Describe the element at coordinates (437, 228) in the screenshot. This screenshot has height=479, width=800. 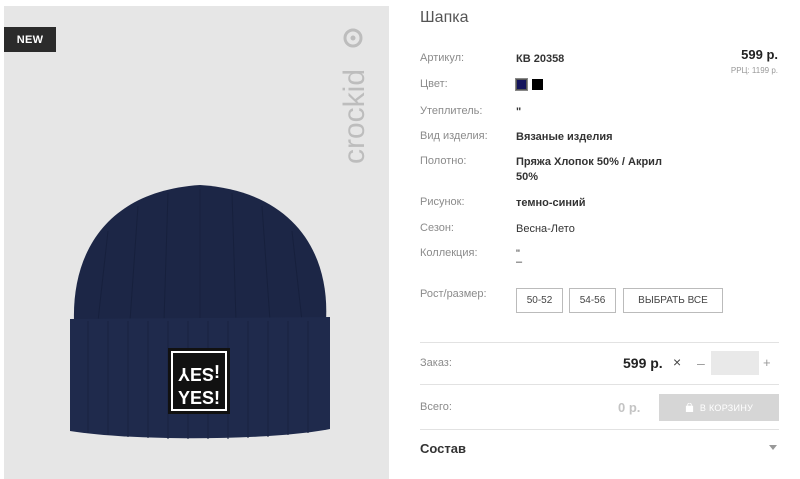
I see `attr-label: Сезон:` at that location.